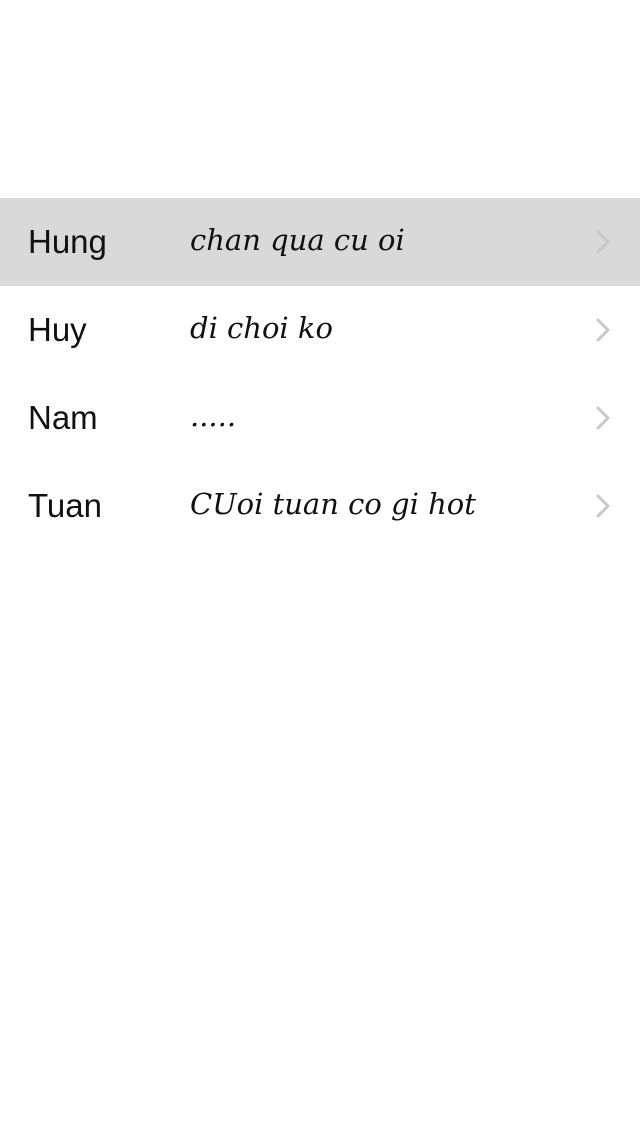 This screenshot has width=640, height=1136. I want to click on contact-message: CUoi tuan co gi hot, so click(333, 504).